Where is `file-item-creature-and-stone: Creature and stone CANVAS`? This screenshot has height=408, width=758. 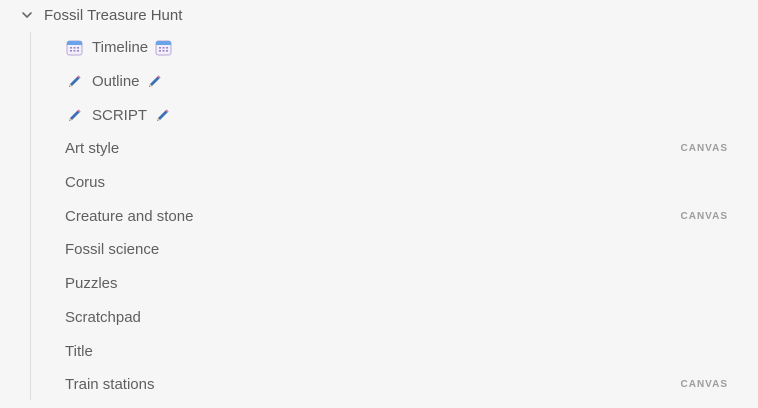
file-item-creature-and-stone: Creature and stone CANVAS is located at coordinates (379, 216).